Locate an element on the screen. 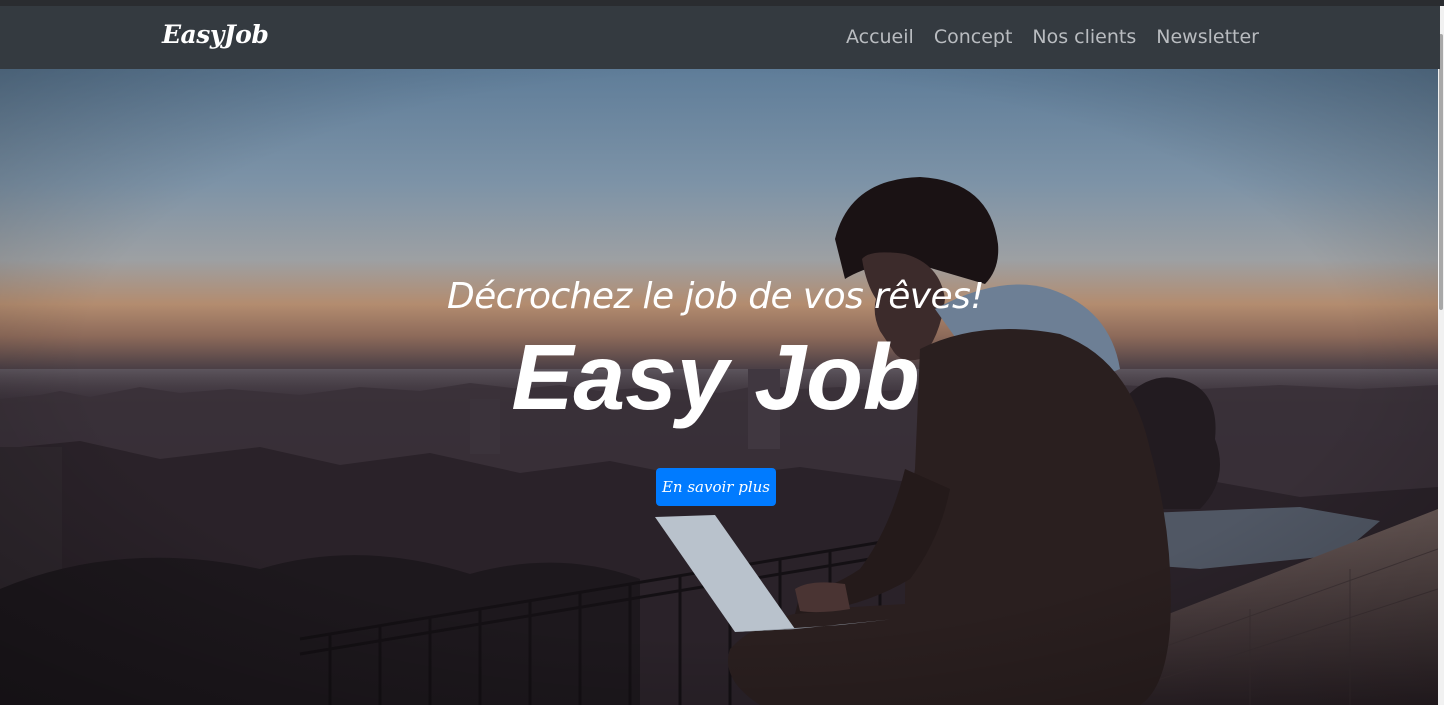 The image size is (1444, 705). scrollbar-thumb is located at coordinates (1441, 172).